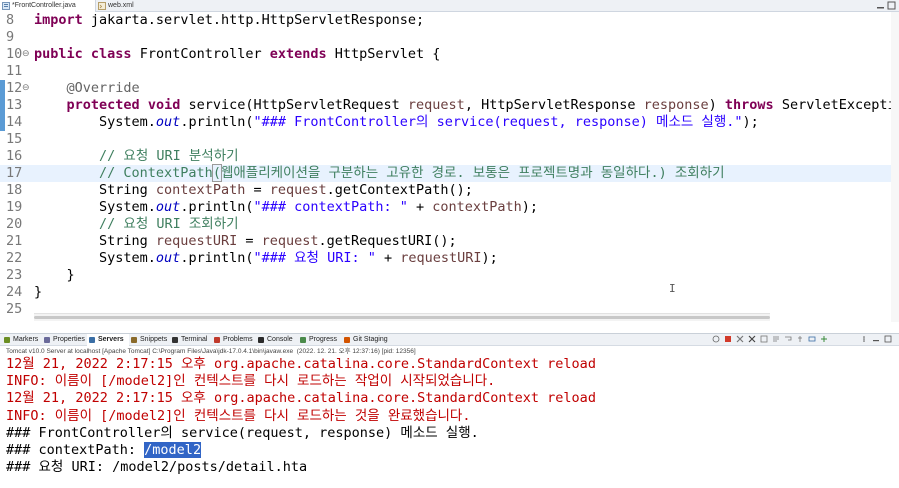 Image resolution: width=899 pixels, height=488 pixels. I want to click on console-icon, so click(261, 340).